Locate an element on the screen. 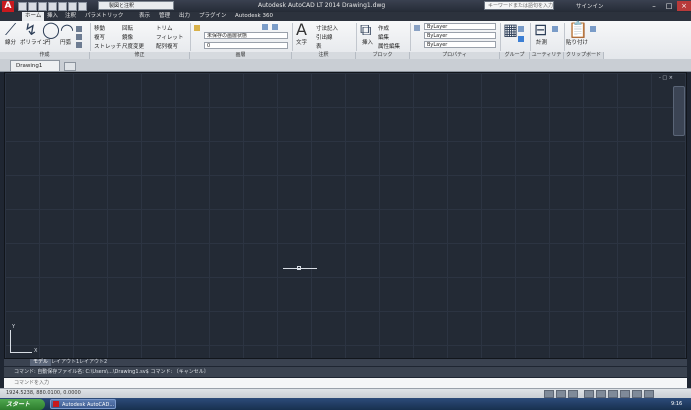 Image resolution: width=691 pixels, height=410 pixels. hatch-icon is located at coordinates (79, 37).